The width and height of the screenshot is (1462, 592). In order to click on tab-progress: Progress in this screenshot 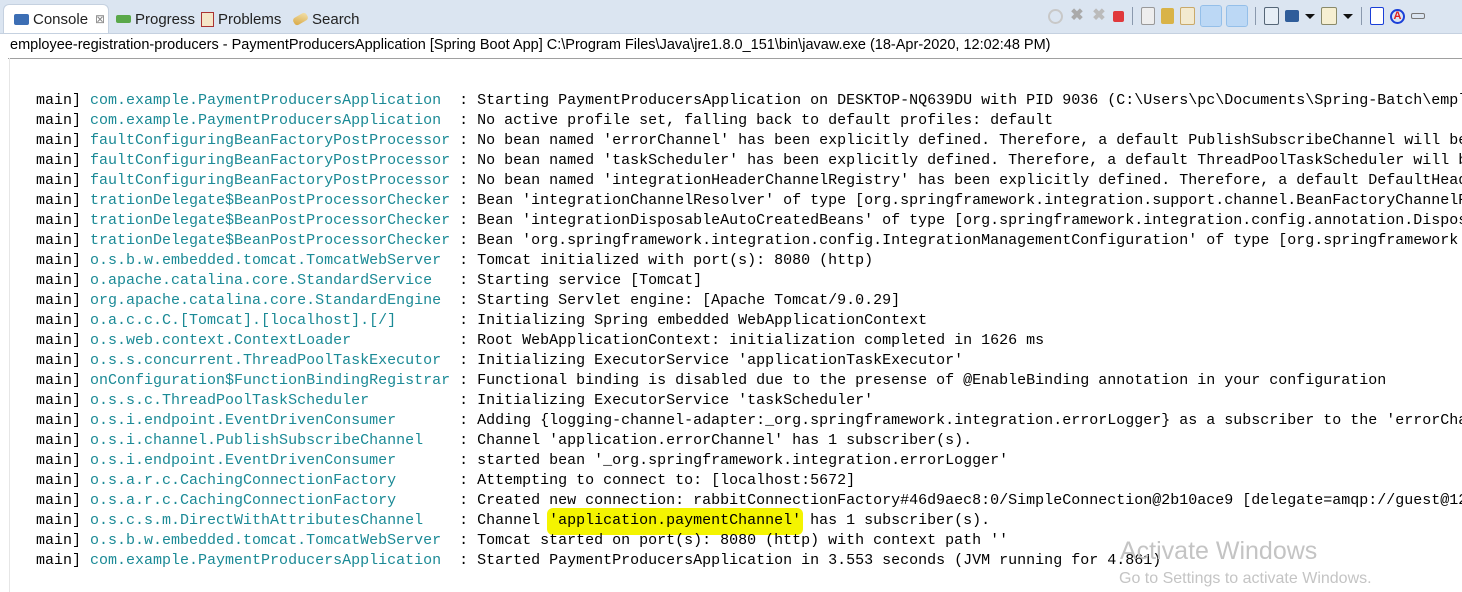, I will do `click(155, 19)`.